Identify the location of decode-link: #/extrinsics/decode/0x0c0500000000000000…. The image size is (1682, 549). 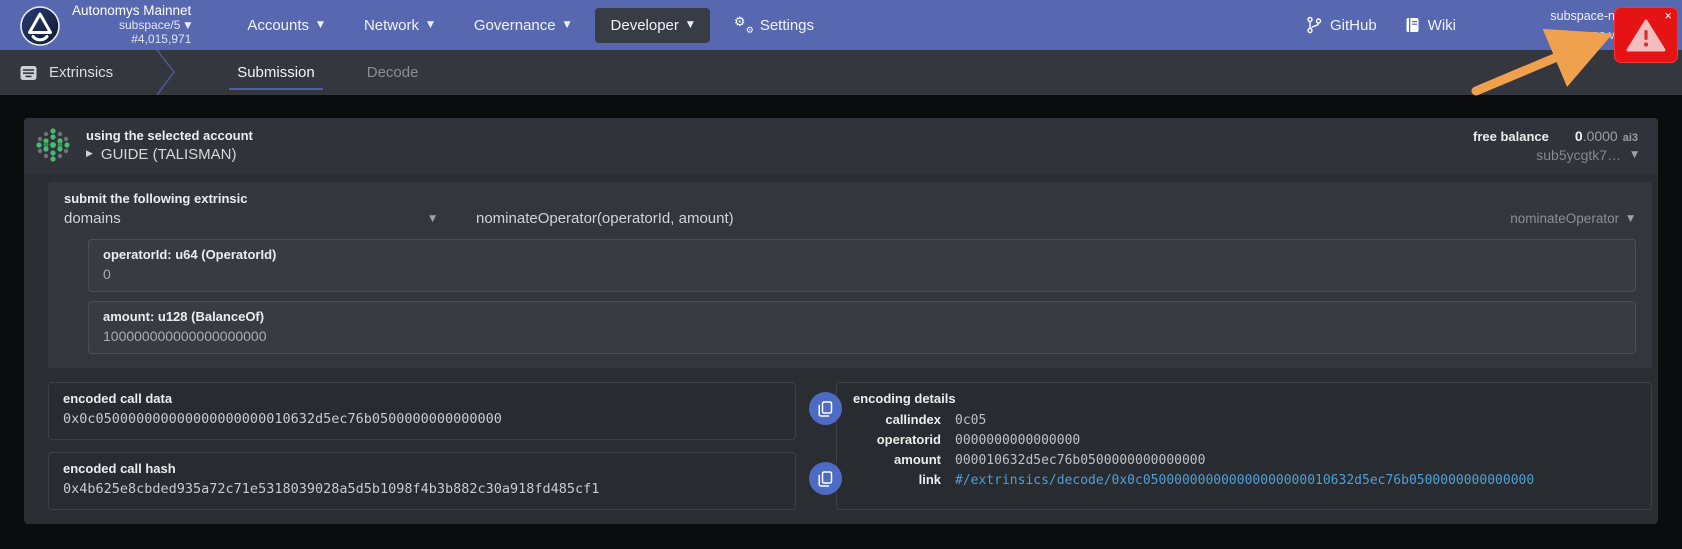
(1295, 480).